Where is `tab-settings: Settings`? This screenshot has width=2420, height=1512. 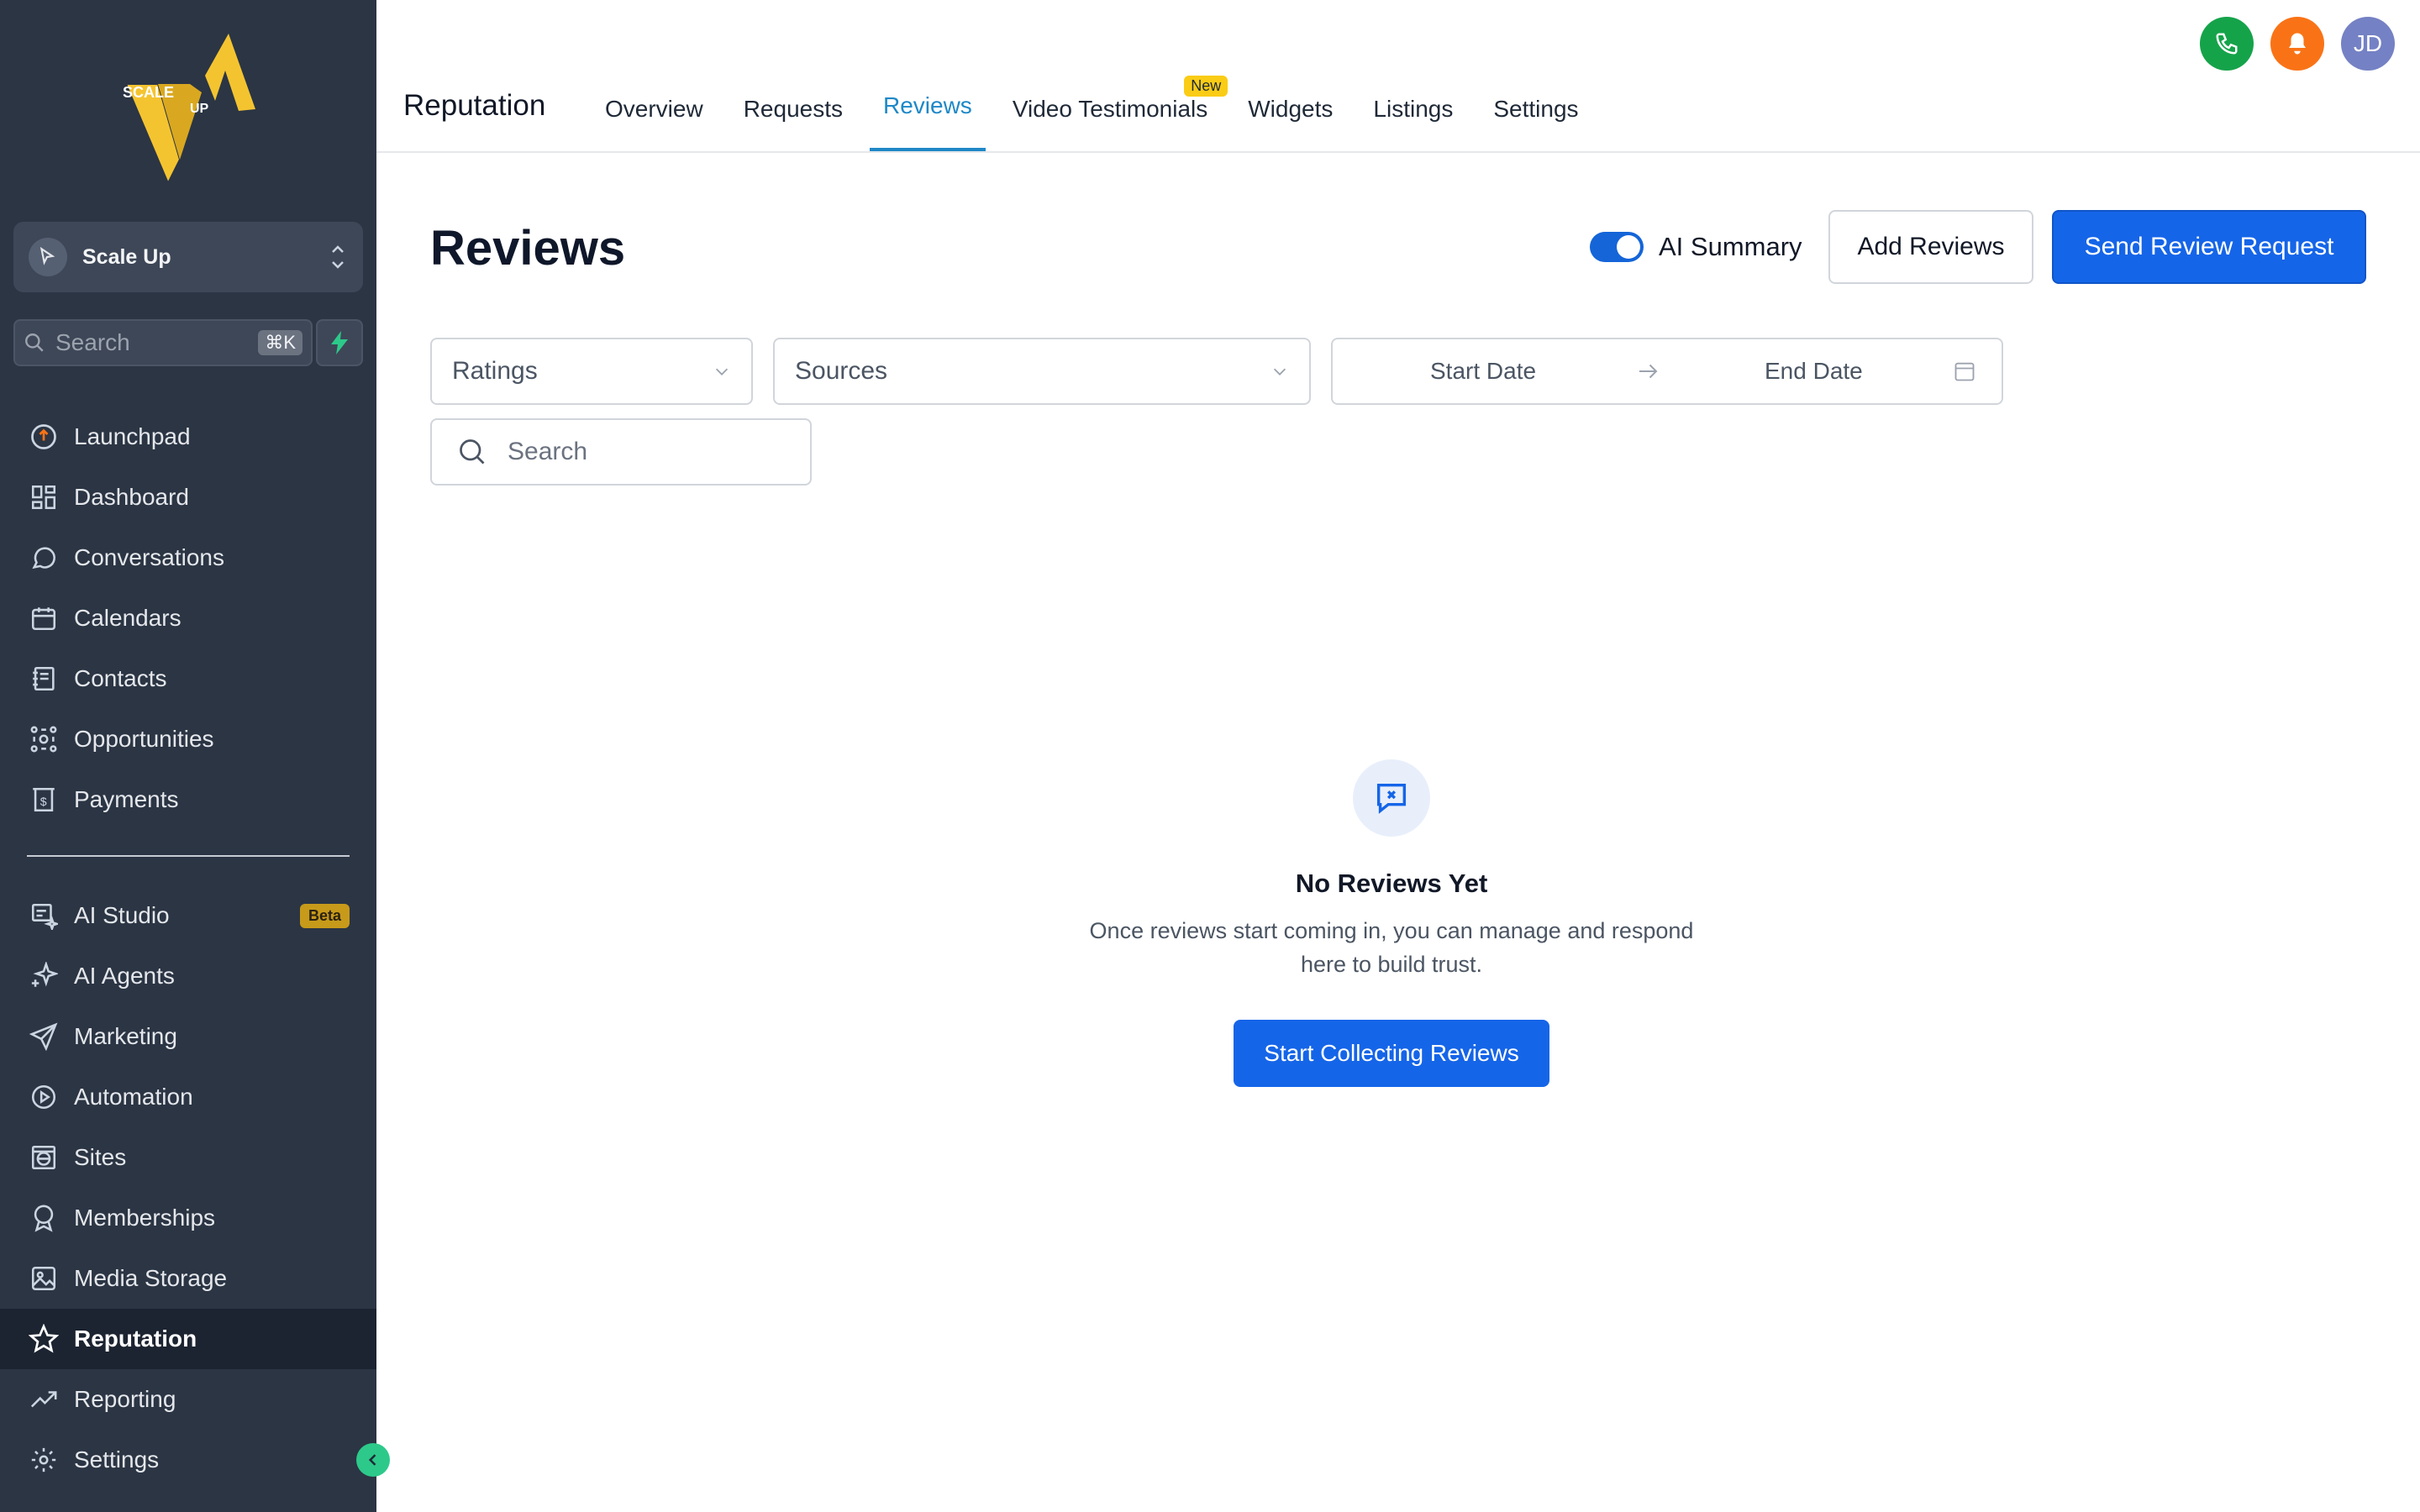 tab-settings: Settings is located at coordinates (1535, 116).